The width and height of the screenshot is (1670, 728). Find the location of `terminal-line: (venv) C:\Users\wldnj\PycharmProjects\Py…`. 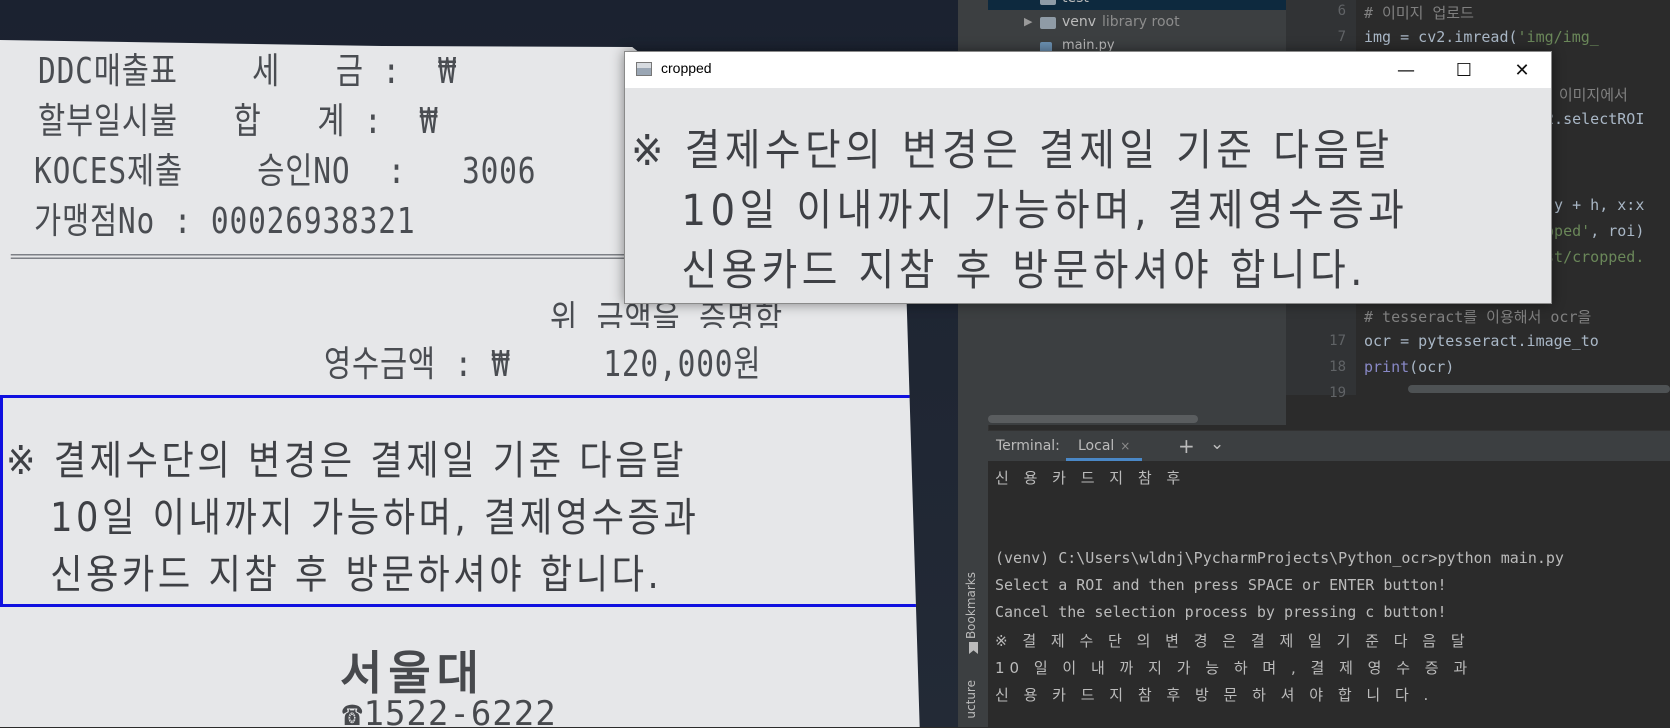

terminal-line: (venv) C:\Users\wldnj\PycharmProjects\Py… is located at coordinates (1279, 558).